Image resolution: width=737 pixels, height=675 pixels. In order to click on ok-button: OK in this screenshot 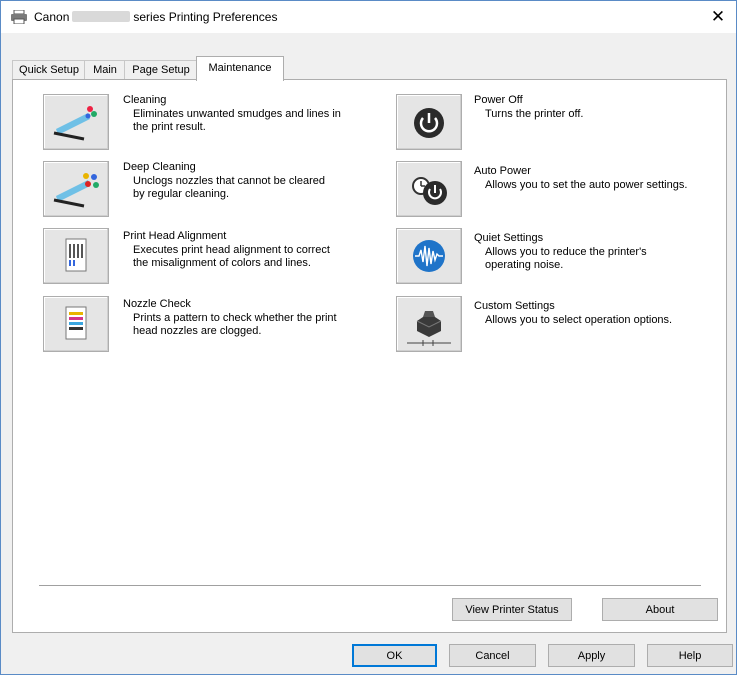, I will do `click(394, 655)`.